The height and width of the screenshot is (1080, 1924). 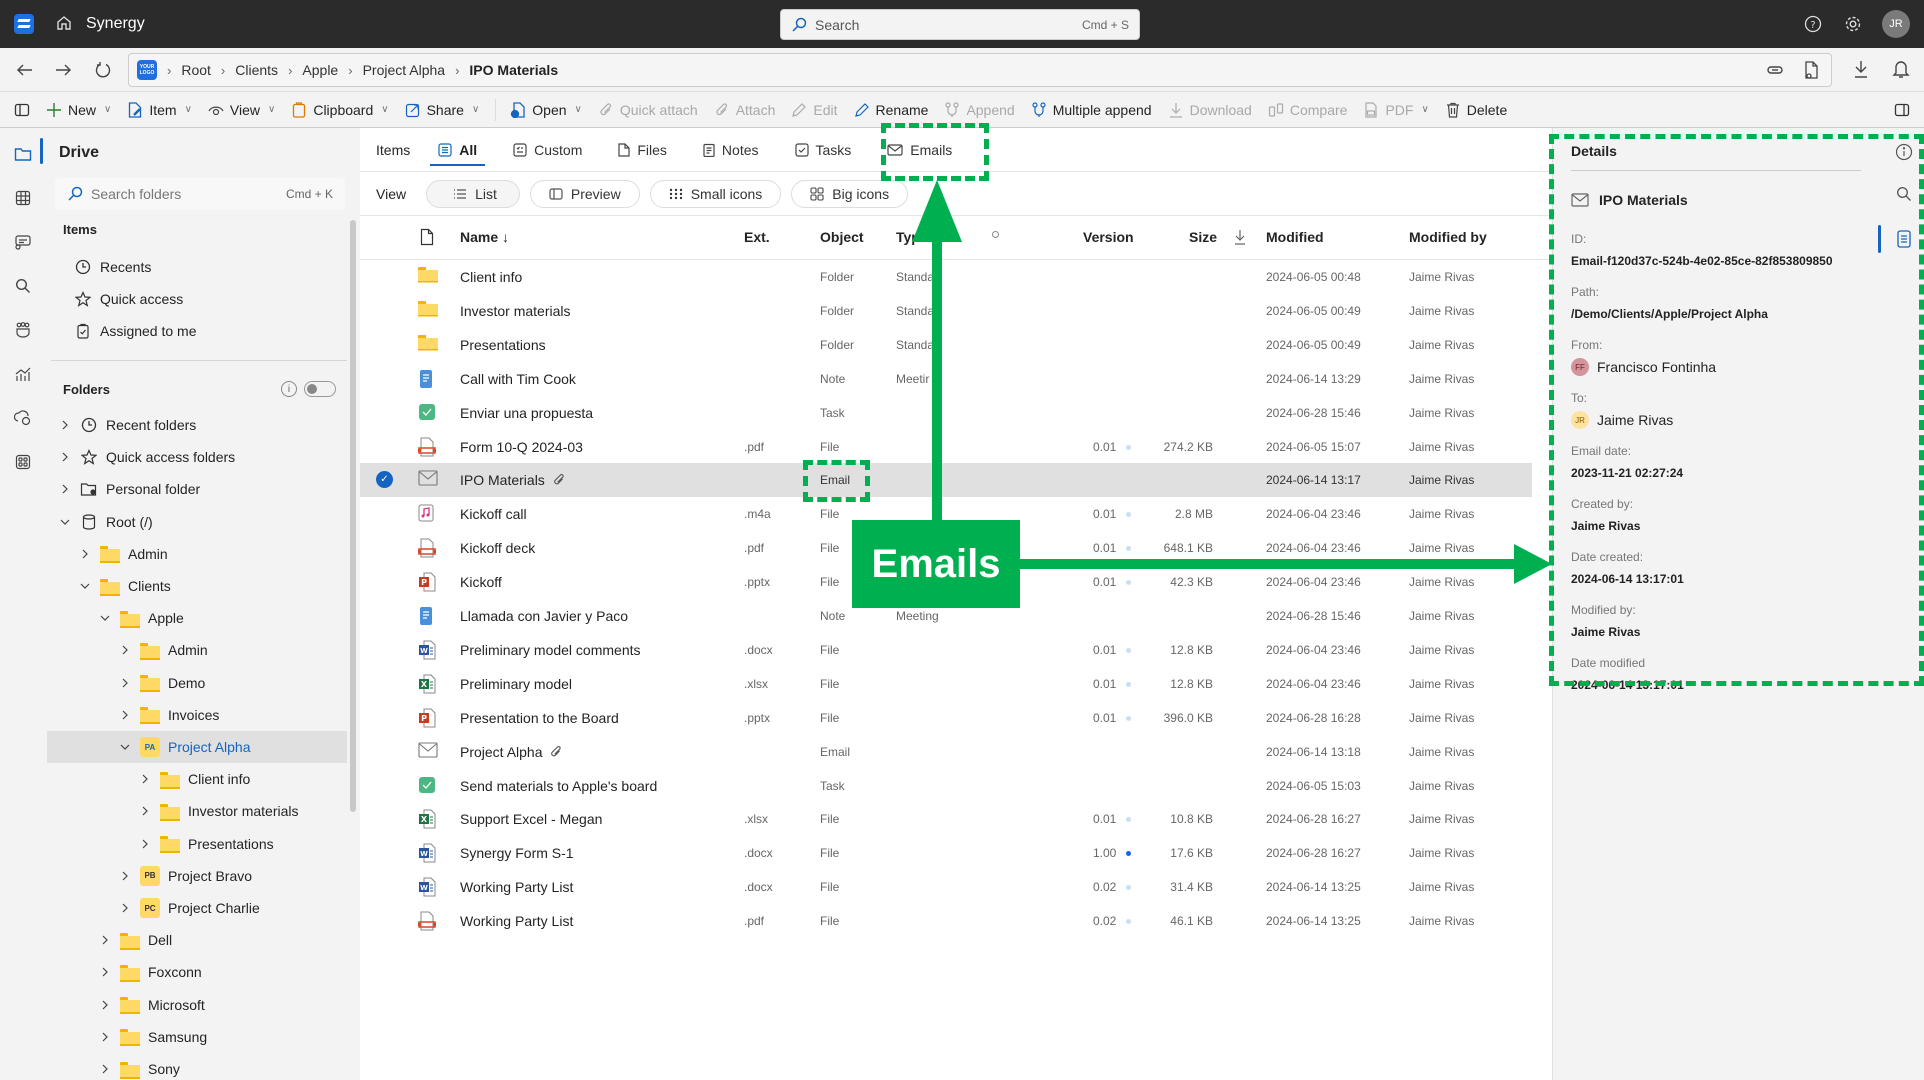 I want to click on cell-name: Enviar una propuesta, so click(x=526, y=413).